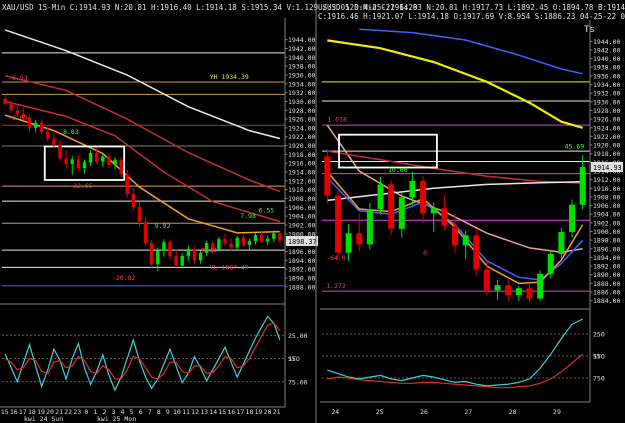  I want to click on chart-annotation: 8.03, so click(71, 132).